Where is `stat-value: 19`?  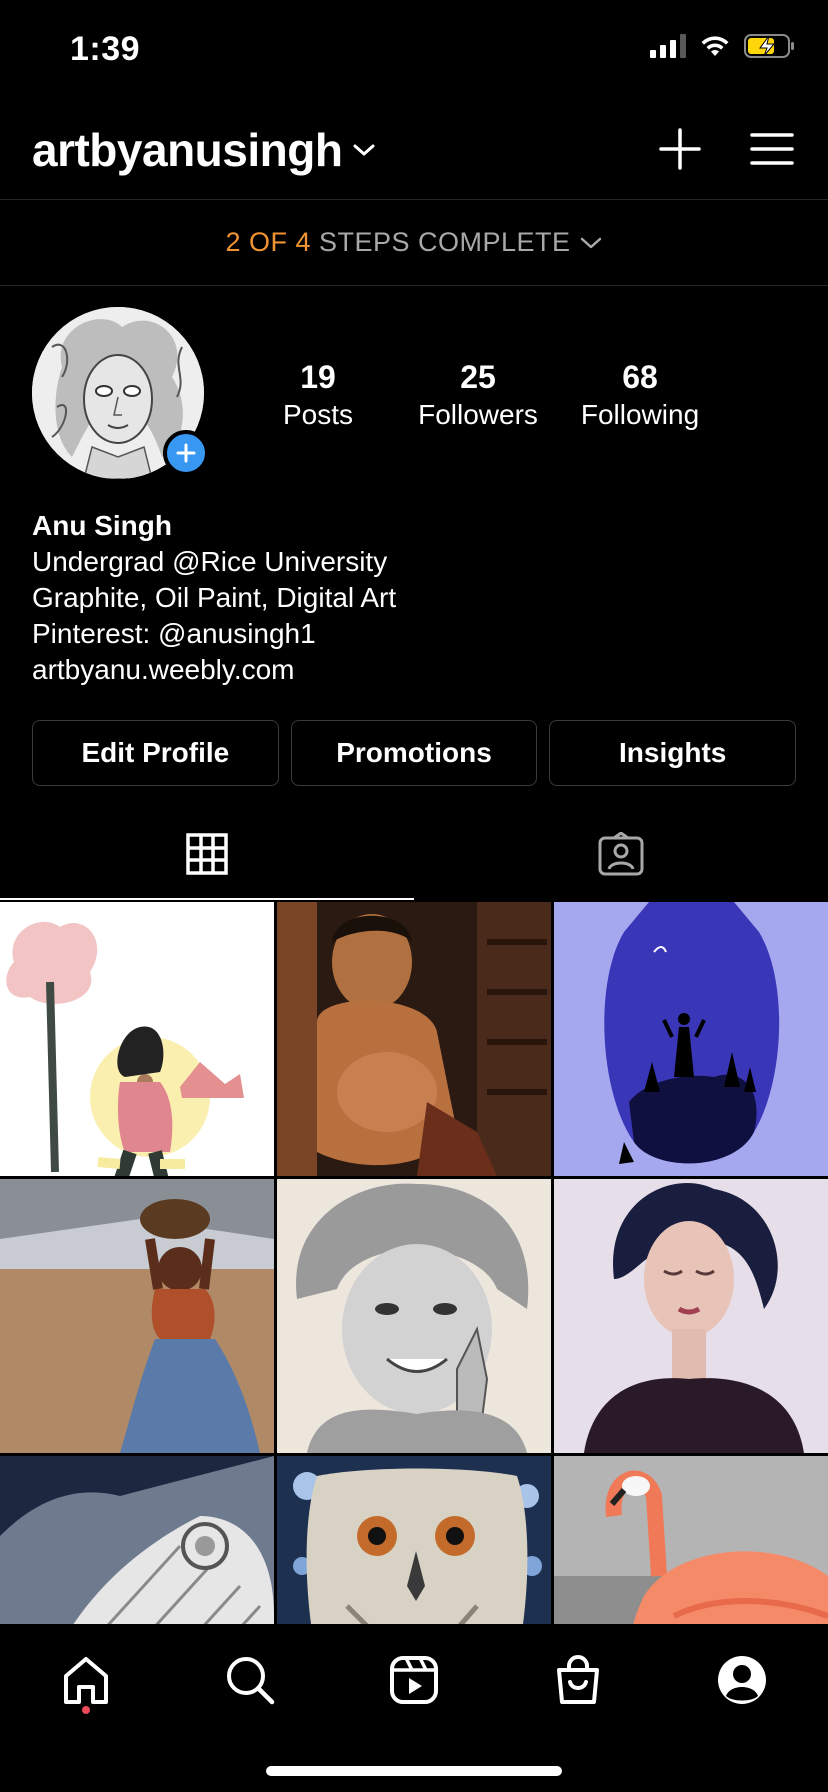
stat-value: 19 is located at coordinates (318, 377).